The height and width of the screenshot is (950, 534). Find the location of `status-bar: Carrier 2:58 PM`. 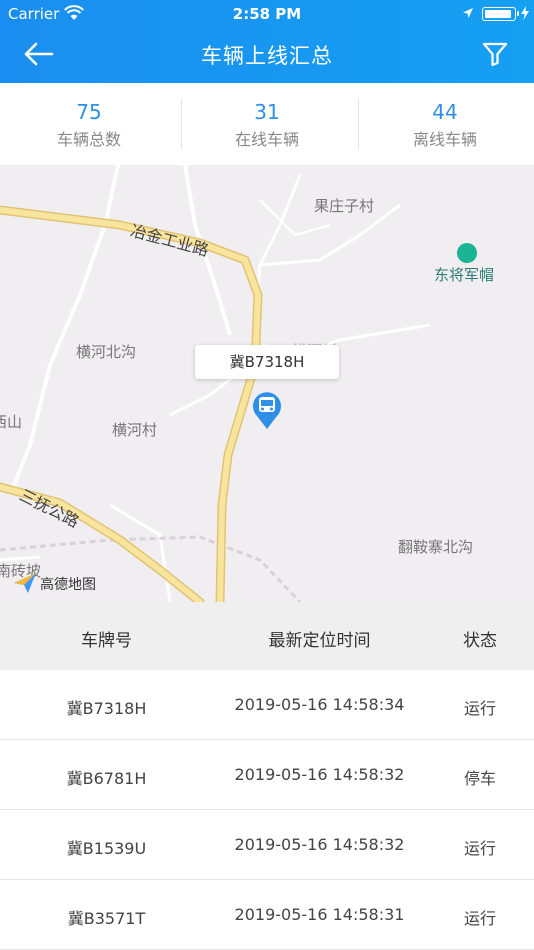

status-bar: Carrier 2:58 PM is located at coordinates (267, 14).